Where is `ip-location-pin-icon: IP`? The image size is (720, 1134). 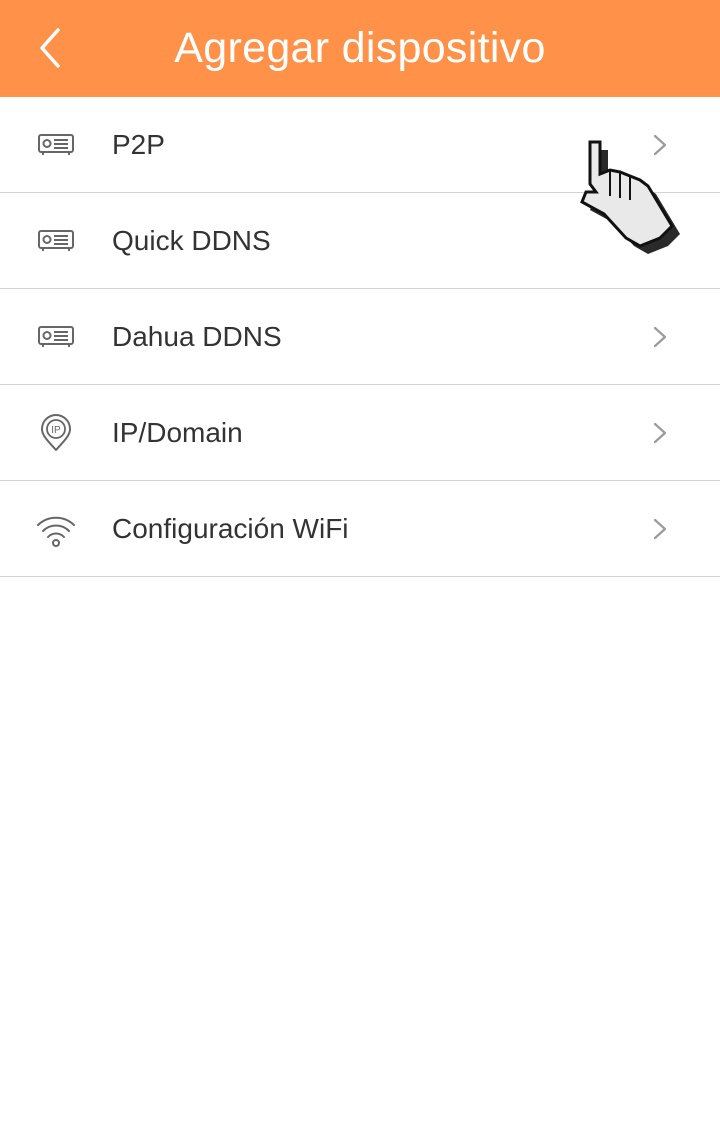 ip-location-pin-icon: IP is located at coordinates (56, 433).